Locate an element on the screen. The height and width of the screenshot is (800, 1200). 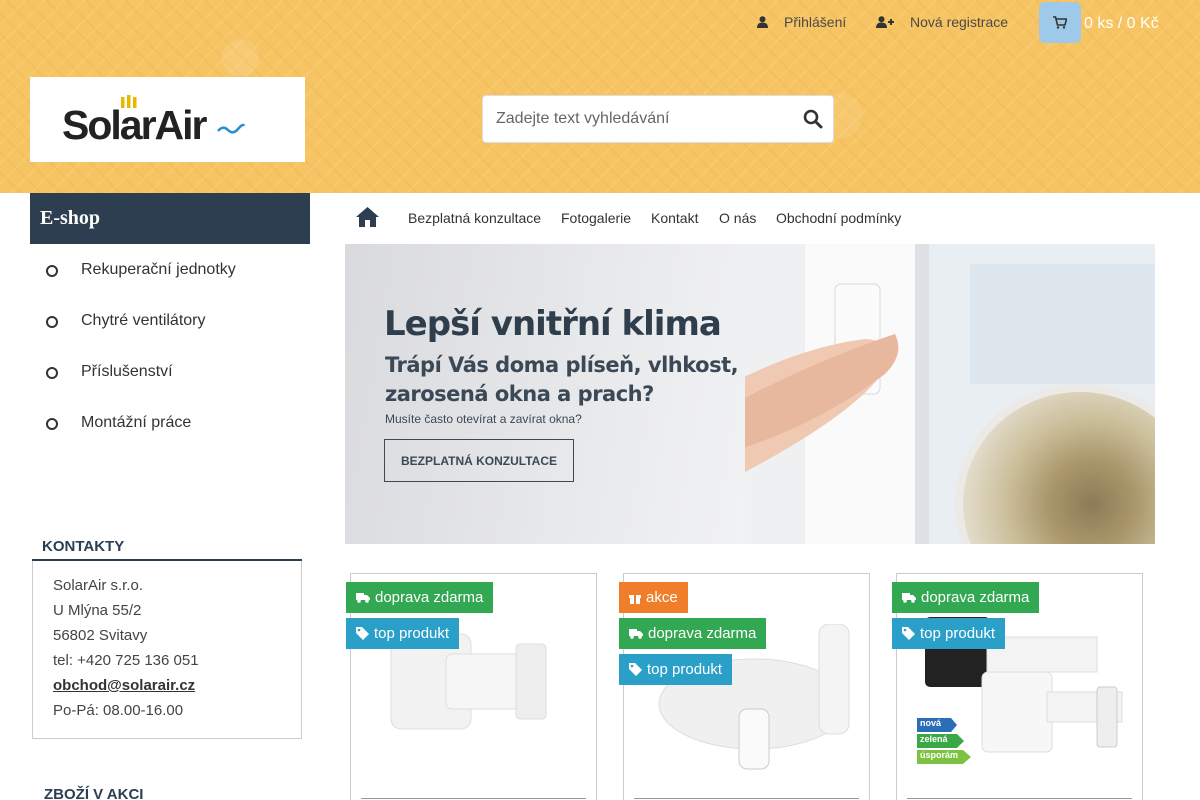
contacts-title: KONTAKTY is located at coordinates (83, 546).